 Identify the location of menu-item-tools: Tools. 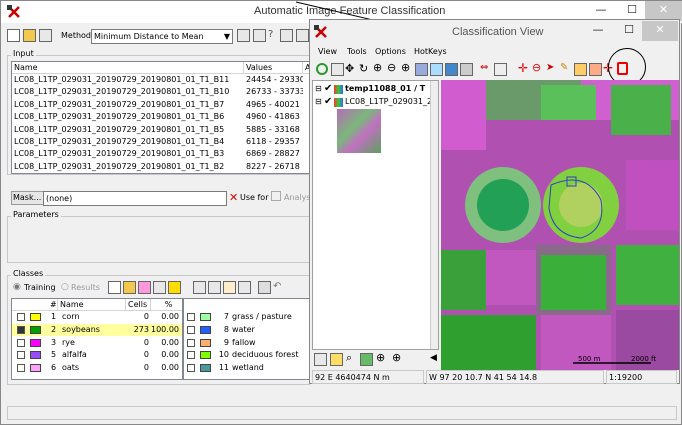
(357, 51).